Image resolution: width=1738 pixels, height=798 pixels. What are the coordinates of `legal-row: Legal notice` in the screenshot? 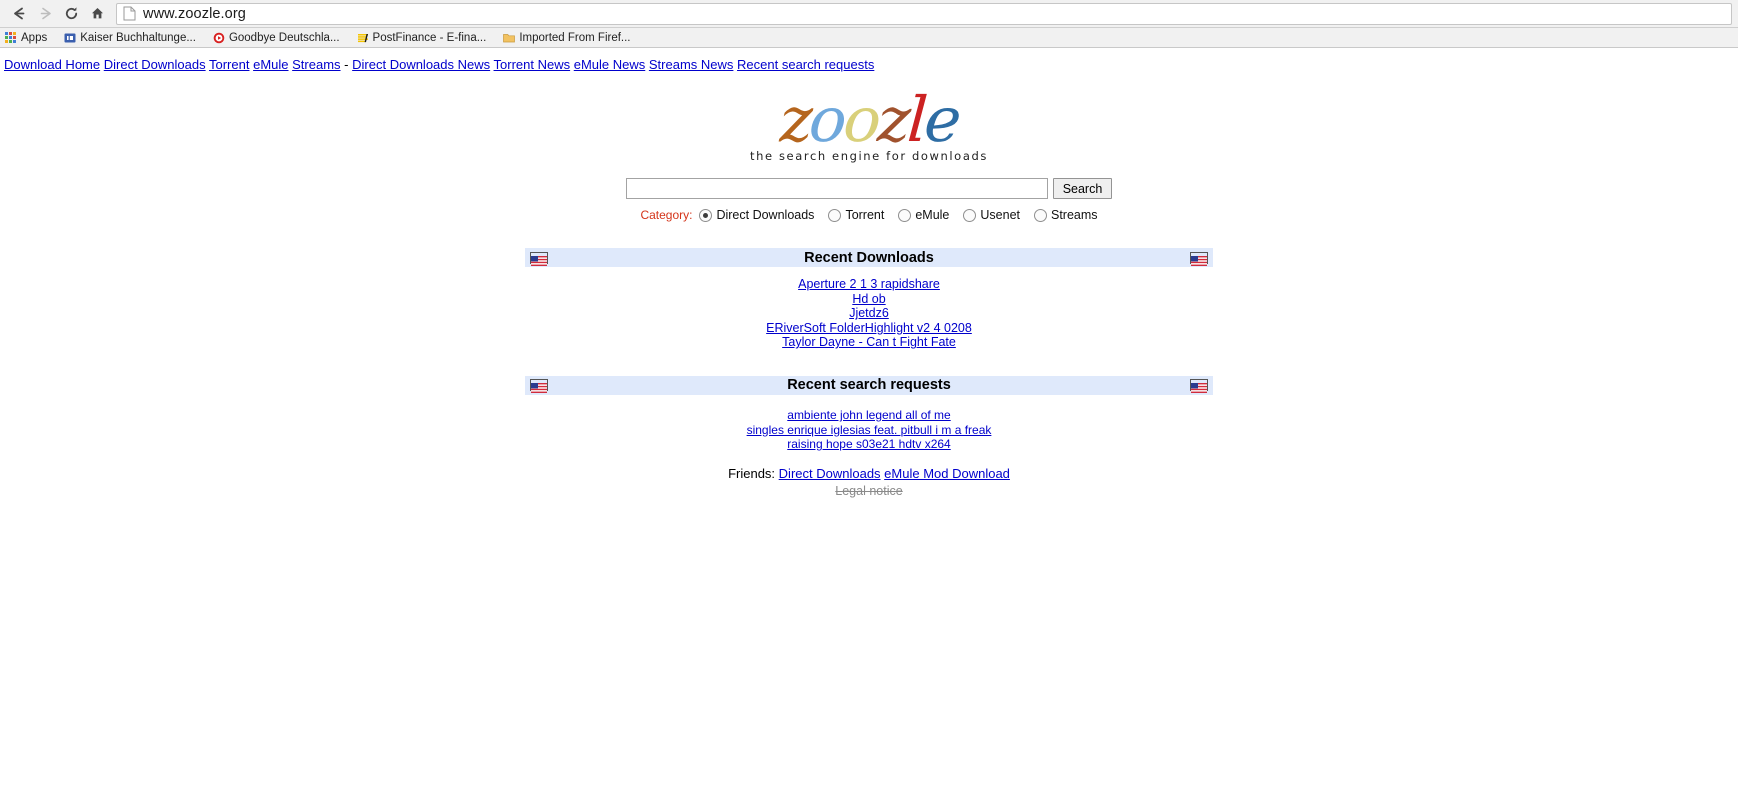 It's located at (869, 491).